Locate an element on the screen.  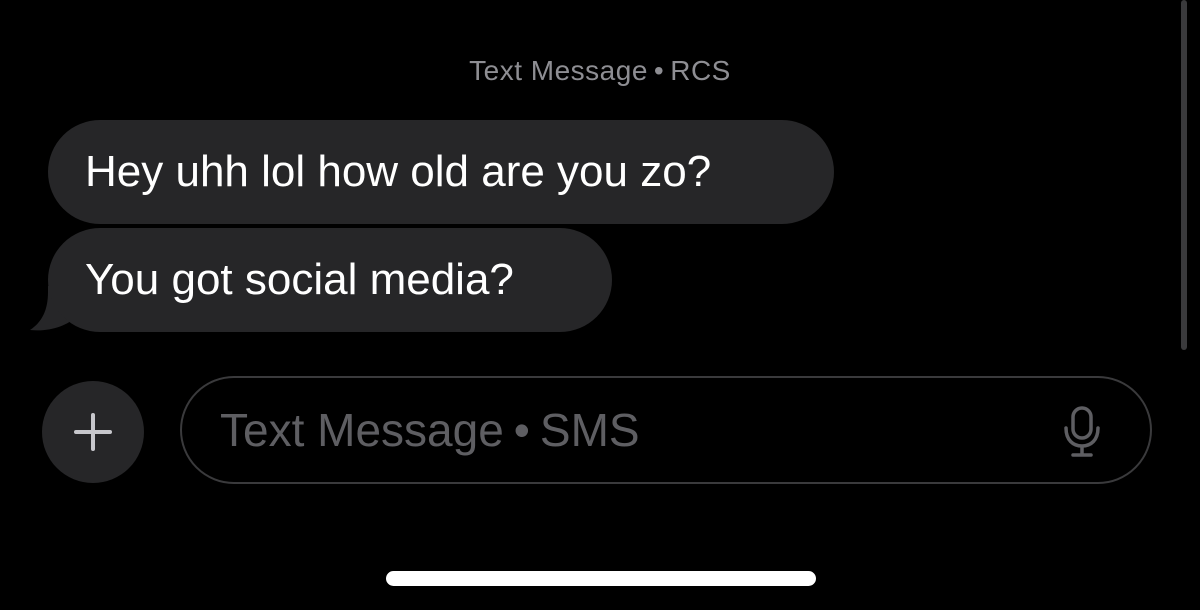
placeholder-service: SMS is located at coordinates (589, 430).